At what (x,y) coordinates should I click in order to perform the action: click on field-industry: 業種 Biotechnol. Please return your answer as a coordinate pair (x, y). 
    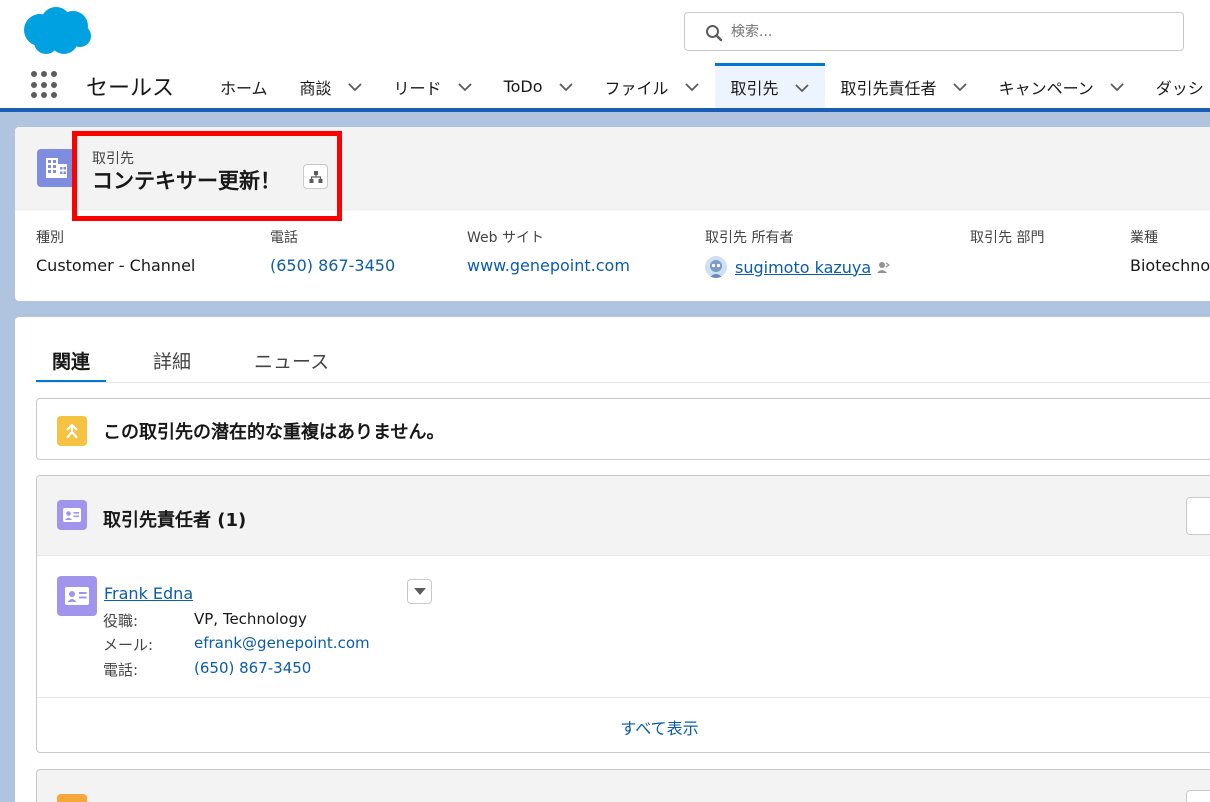
    Looking at the image, I should click on (1170, 251).